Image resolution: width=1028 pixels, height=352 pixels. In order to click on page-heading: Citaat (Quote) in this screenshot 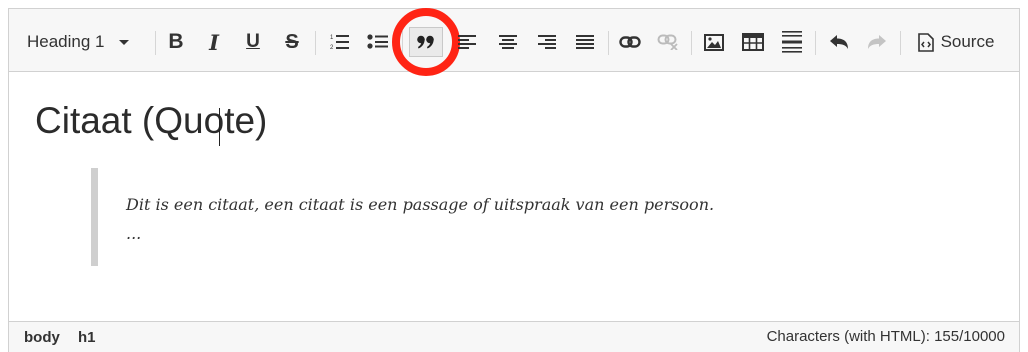, I will do `click(151, 121)`.